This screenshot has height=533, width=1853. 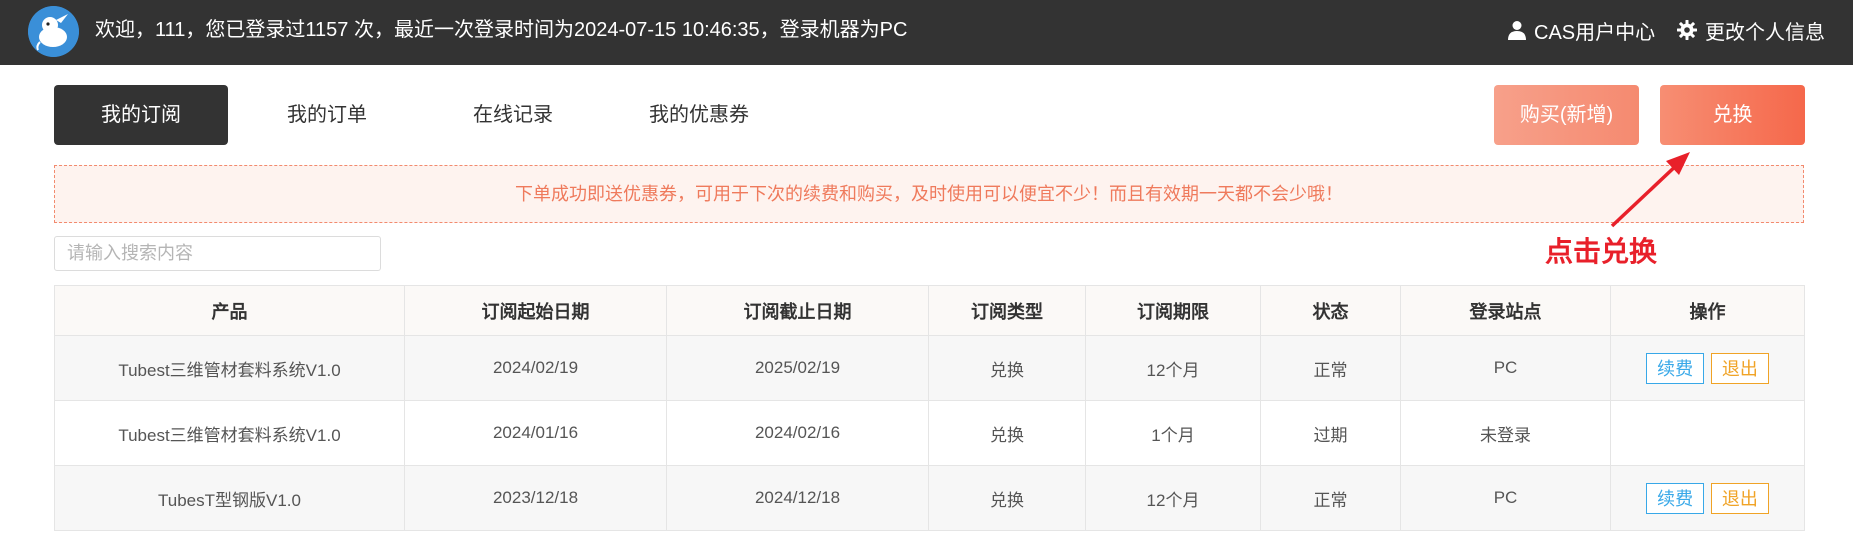 I want to click on annotation-label: 点击兑换, so click(x=1601, y=251).